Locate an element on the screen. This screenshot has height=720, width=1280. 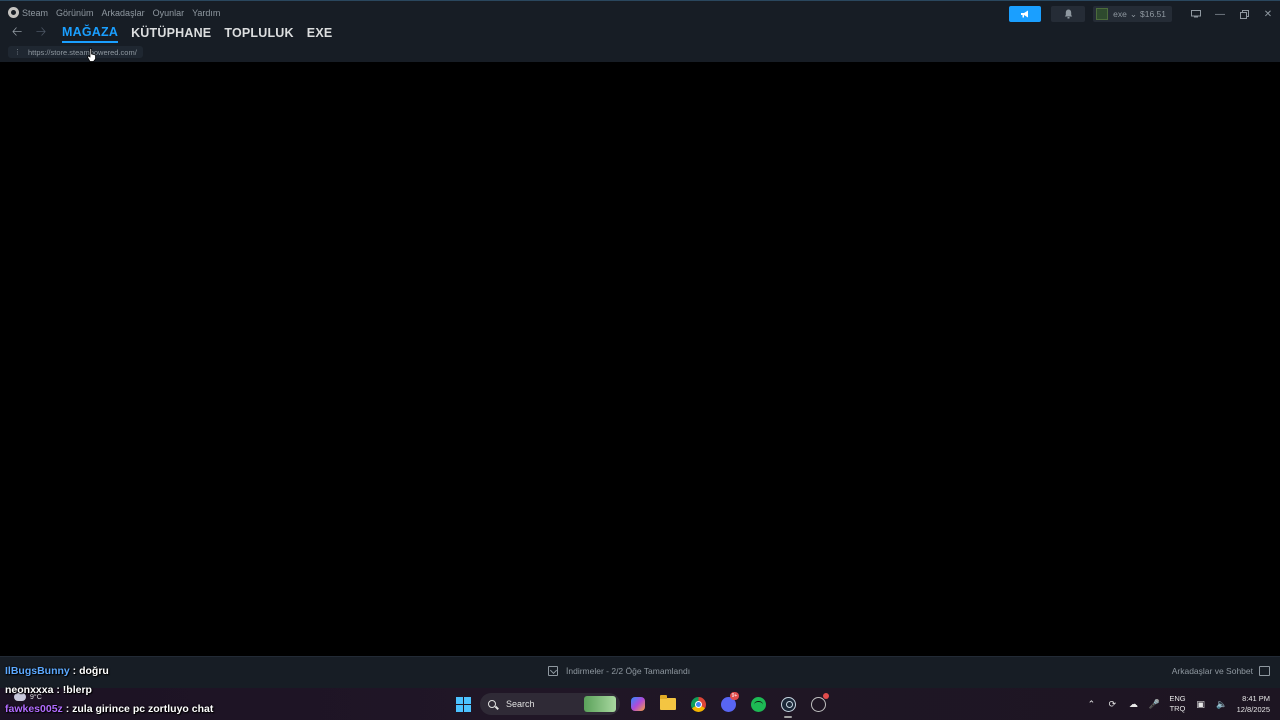
download-icon is located at coordinates (553, 671).